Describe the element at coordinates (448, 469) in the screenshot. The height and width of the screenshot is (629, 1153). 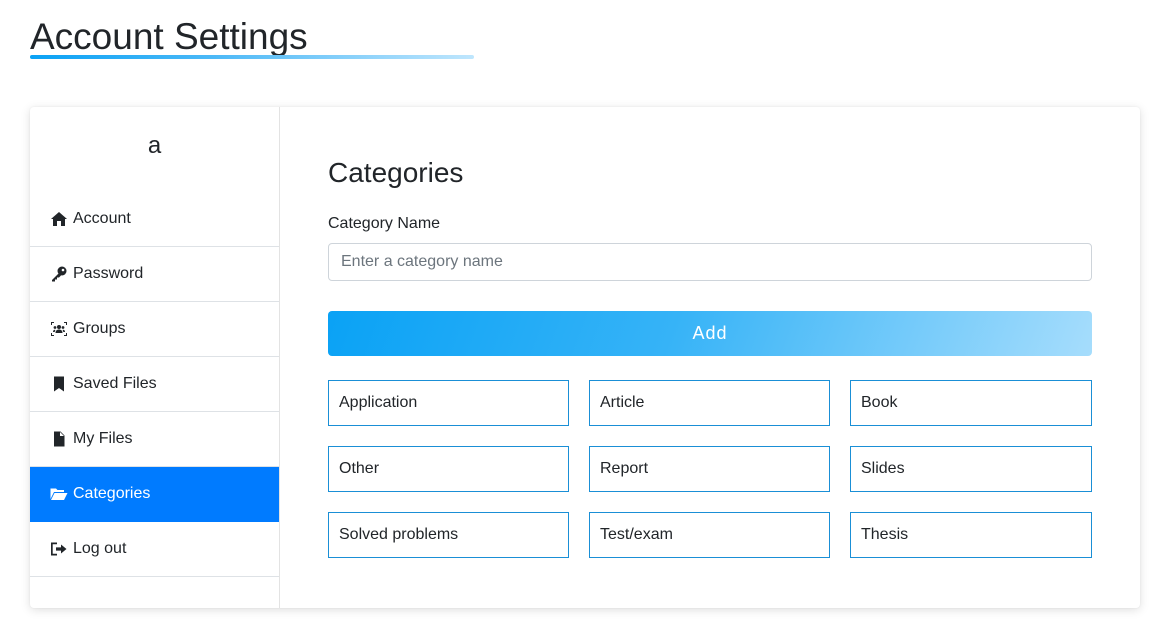
I see `category-item: Other` at that location.